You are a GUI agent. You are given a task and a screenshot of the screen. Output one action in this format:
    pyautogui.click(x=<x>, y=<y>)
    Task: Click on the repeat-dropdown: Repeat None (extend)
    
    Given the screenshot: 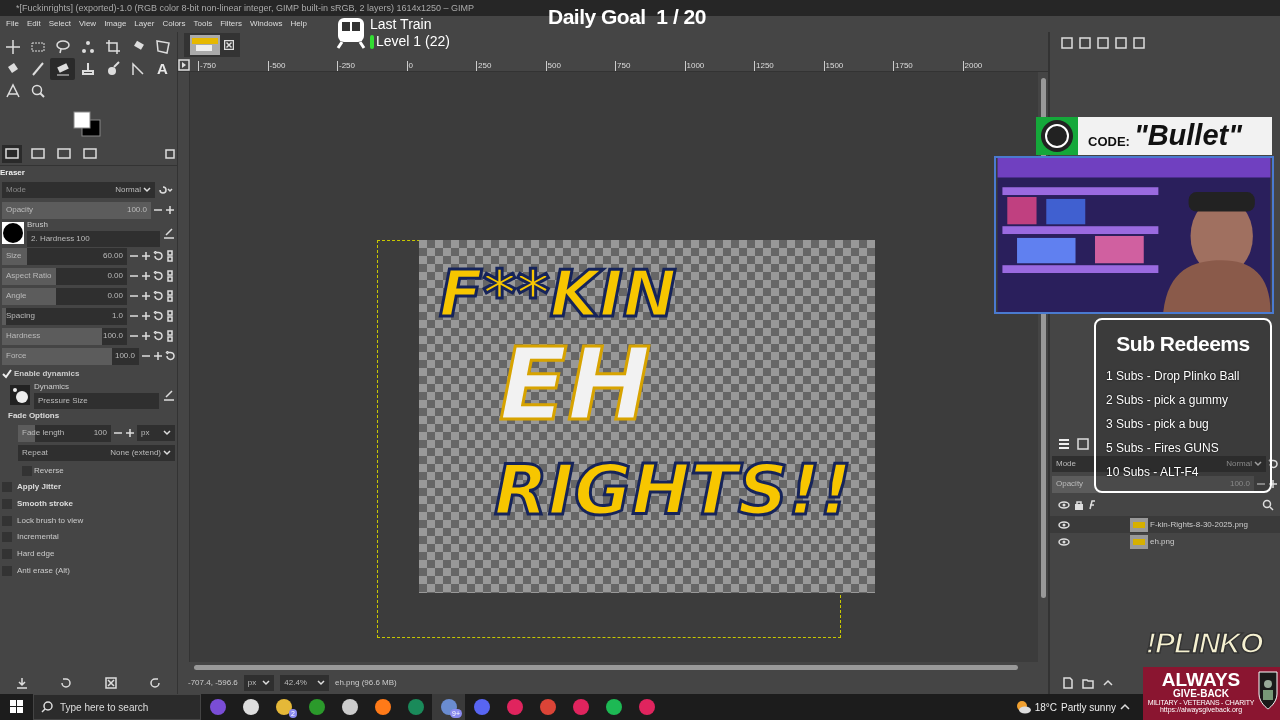 What is the action you would take?
    pyautogui.click(x=96, y=453)
    